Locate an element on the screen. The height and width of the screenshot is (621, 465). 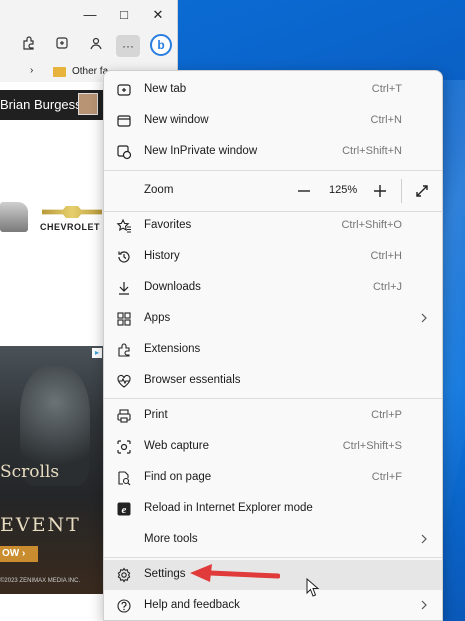
menu-item-find-on-page: Find on page Ctrl+F is located at coordinates (273, 478).